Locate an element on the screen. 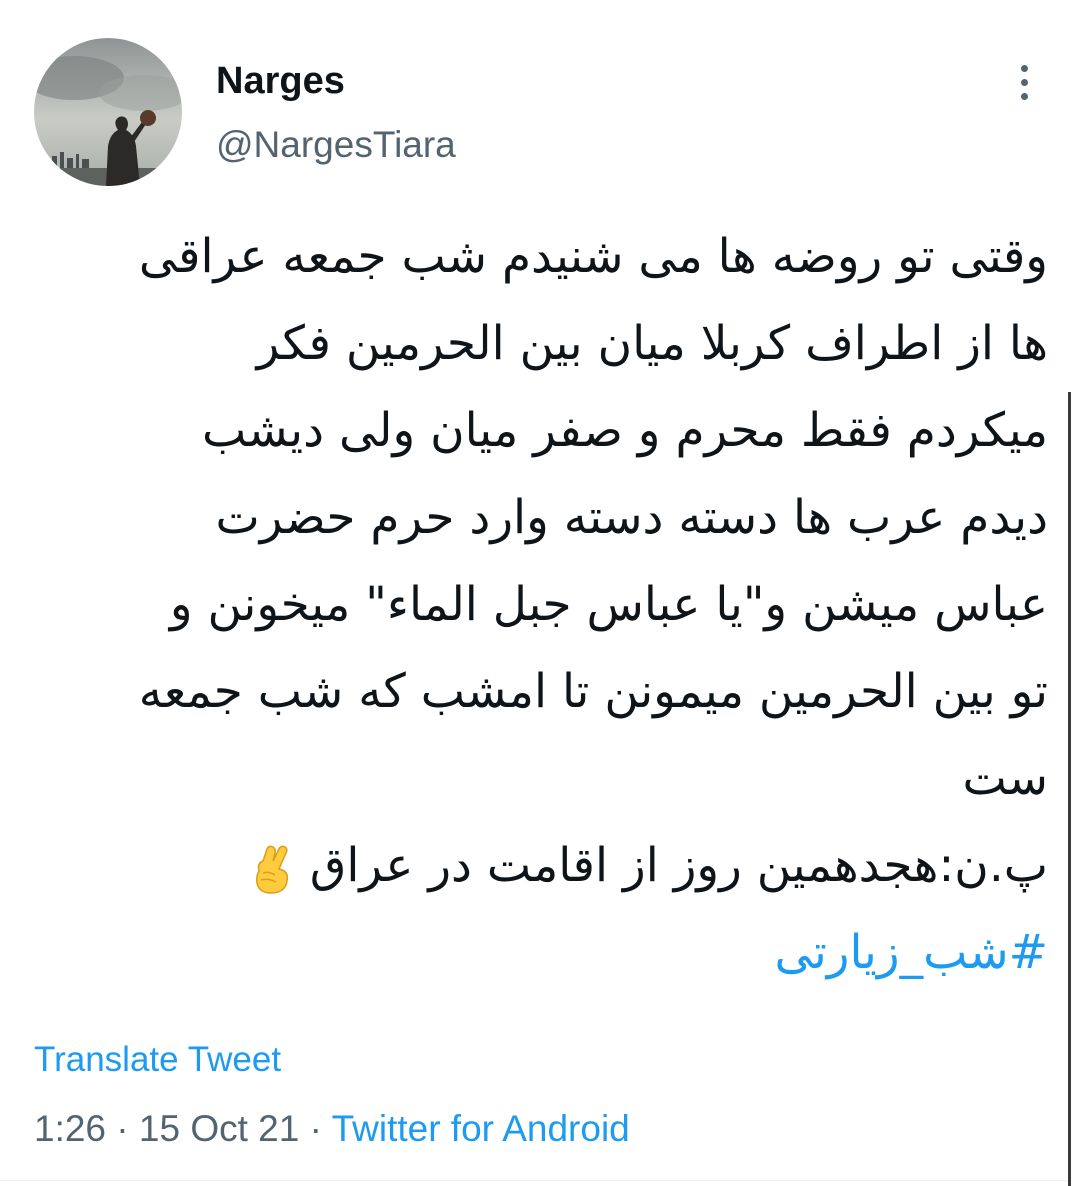  tweet-date: 15 Oct 21 is located at coordinates (219, 1128).